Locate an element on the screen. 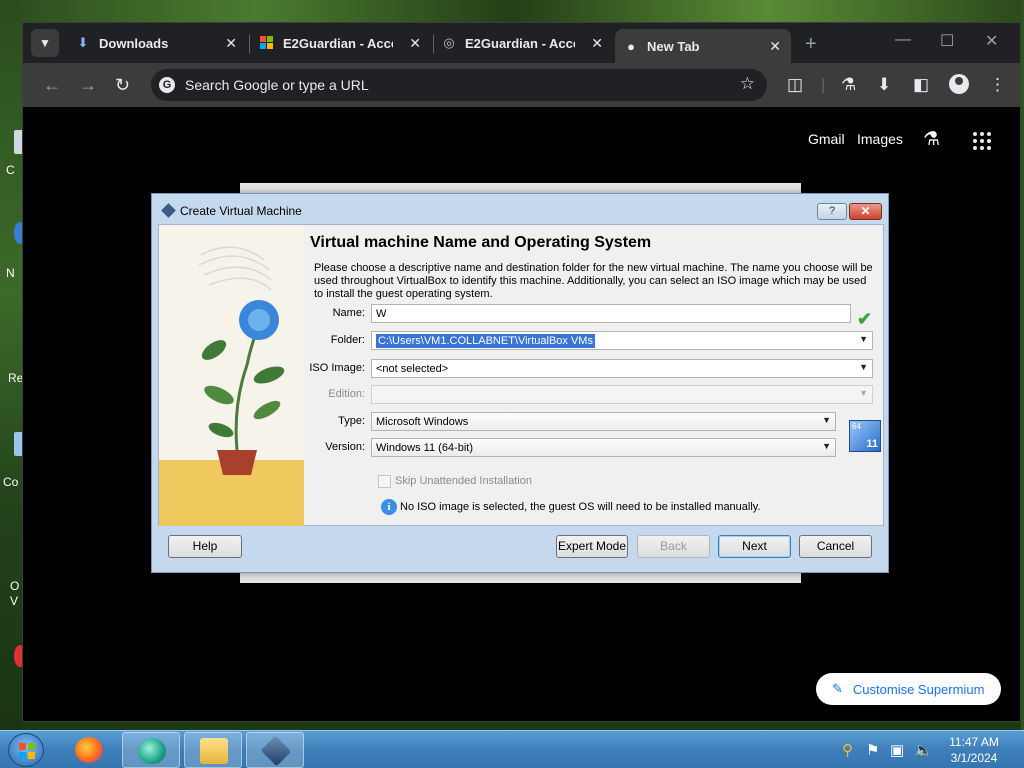 This screenshot has width=1024, height=768. forward-arrow-icon: → is located at coordinates (88, 85).